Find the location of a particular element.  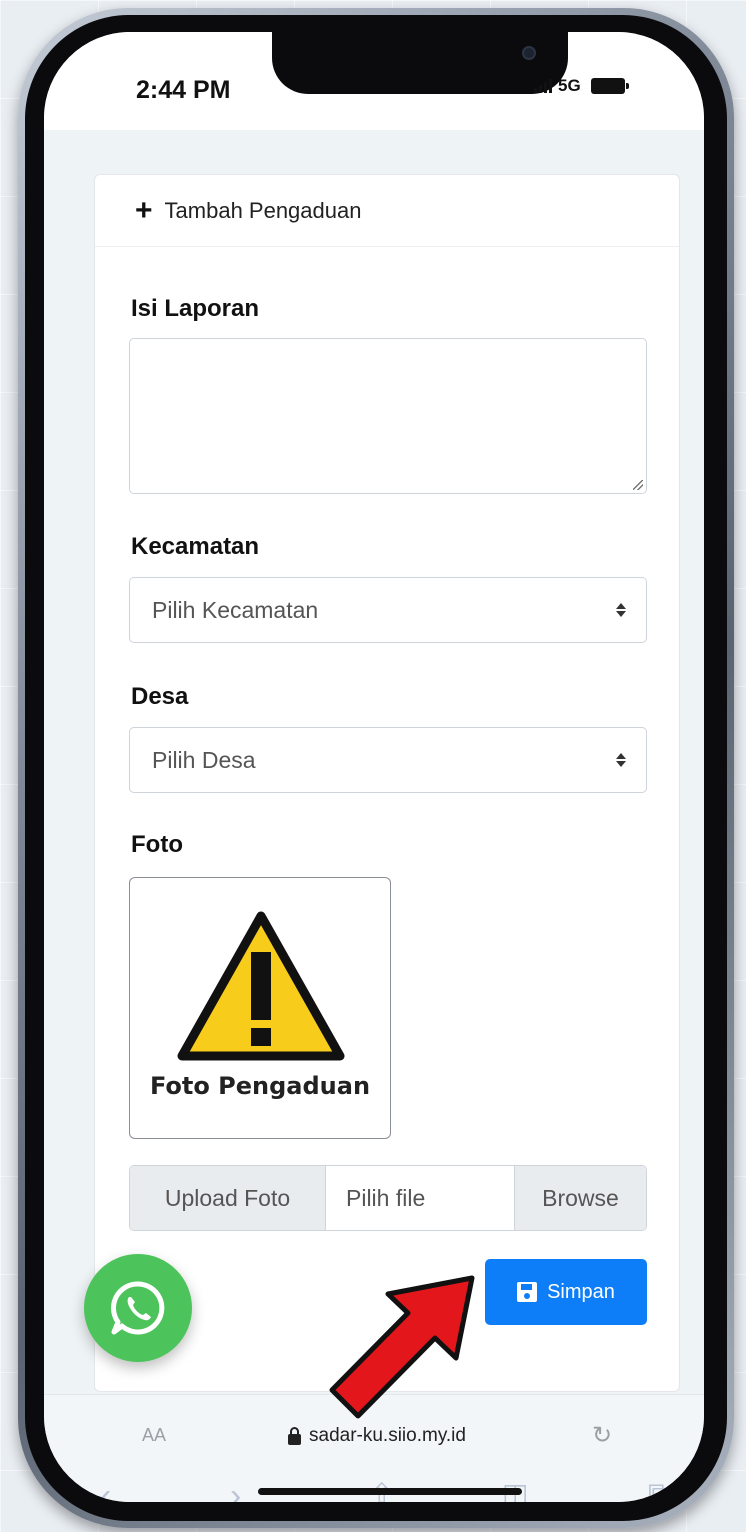

district-selected-value: Pilih Kecamatan is located at coordinates (235, 609).